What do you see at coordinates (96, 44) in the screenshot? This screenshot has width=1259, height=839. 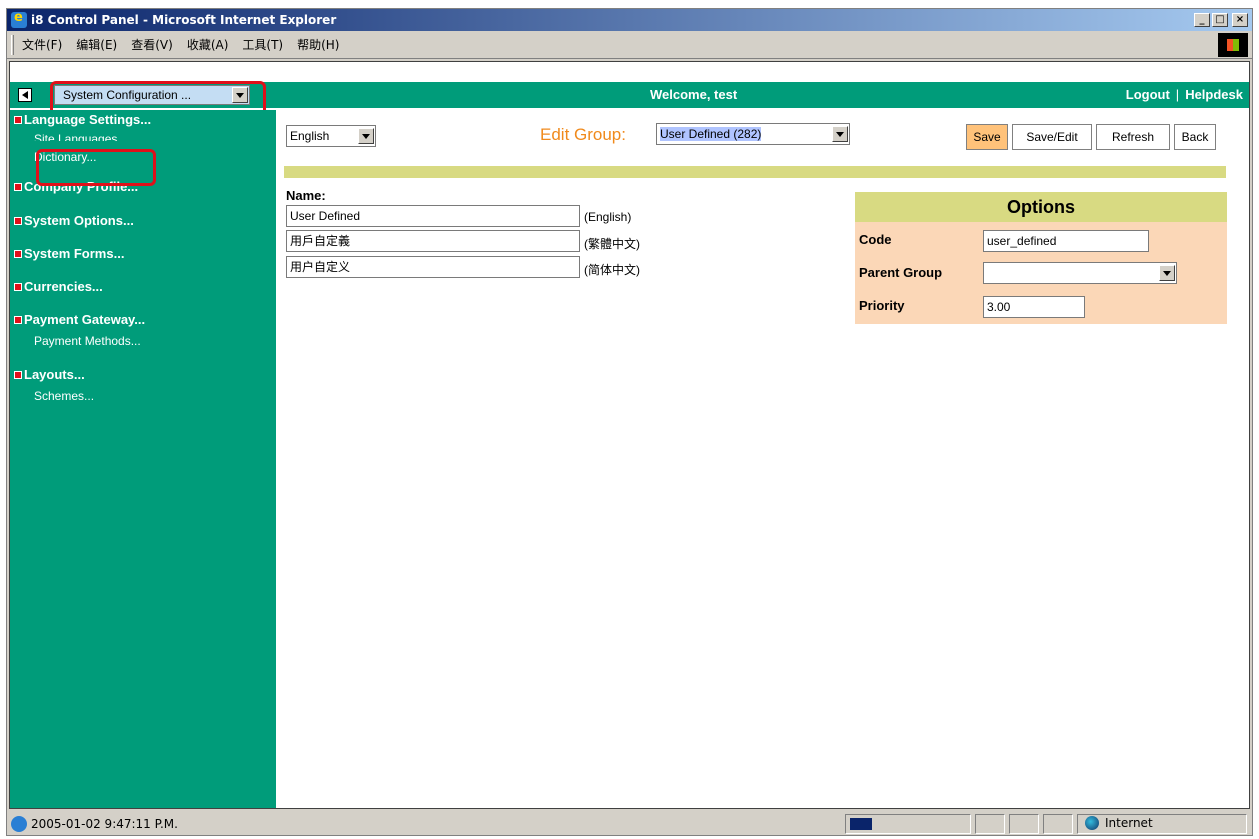 I see `menu-edit: 编辑(E)` at bounding box center [96, 44].